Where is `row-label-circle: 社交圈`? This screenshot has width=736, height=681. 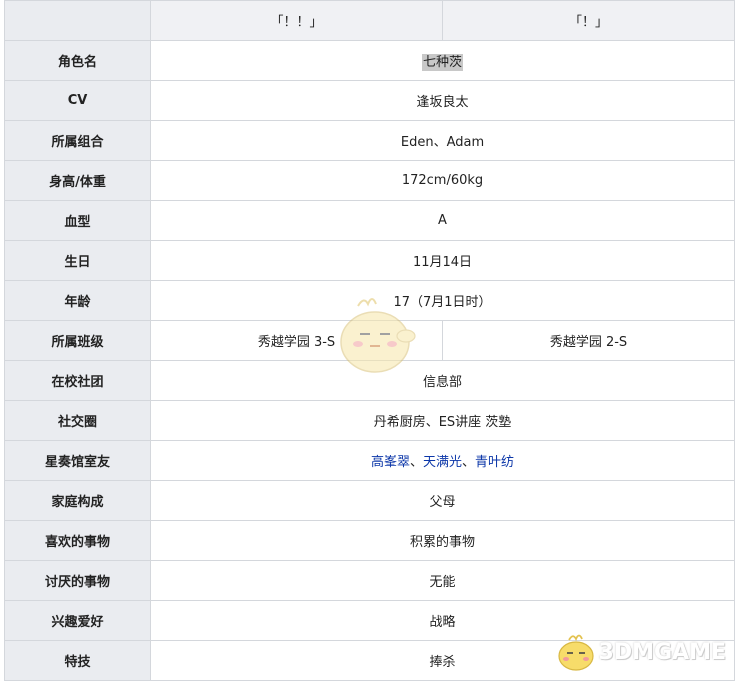
row-label-circle: 社交圈 is located at coordinates (77, 420).